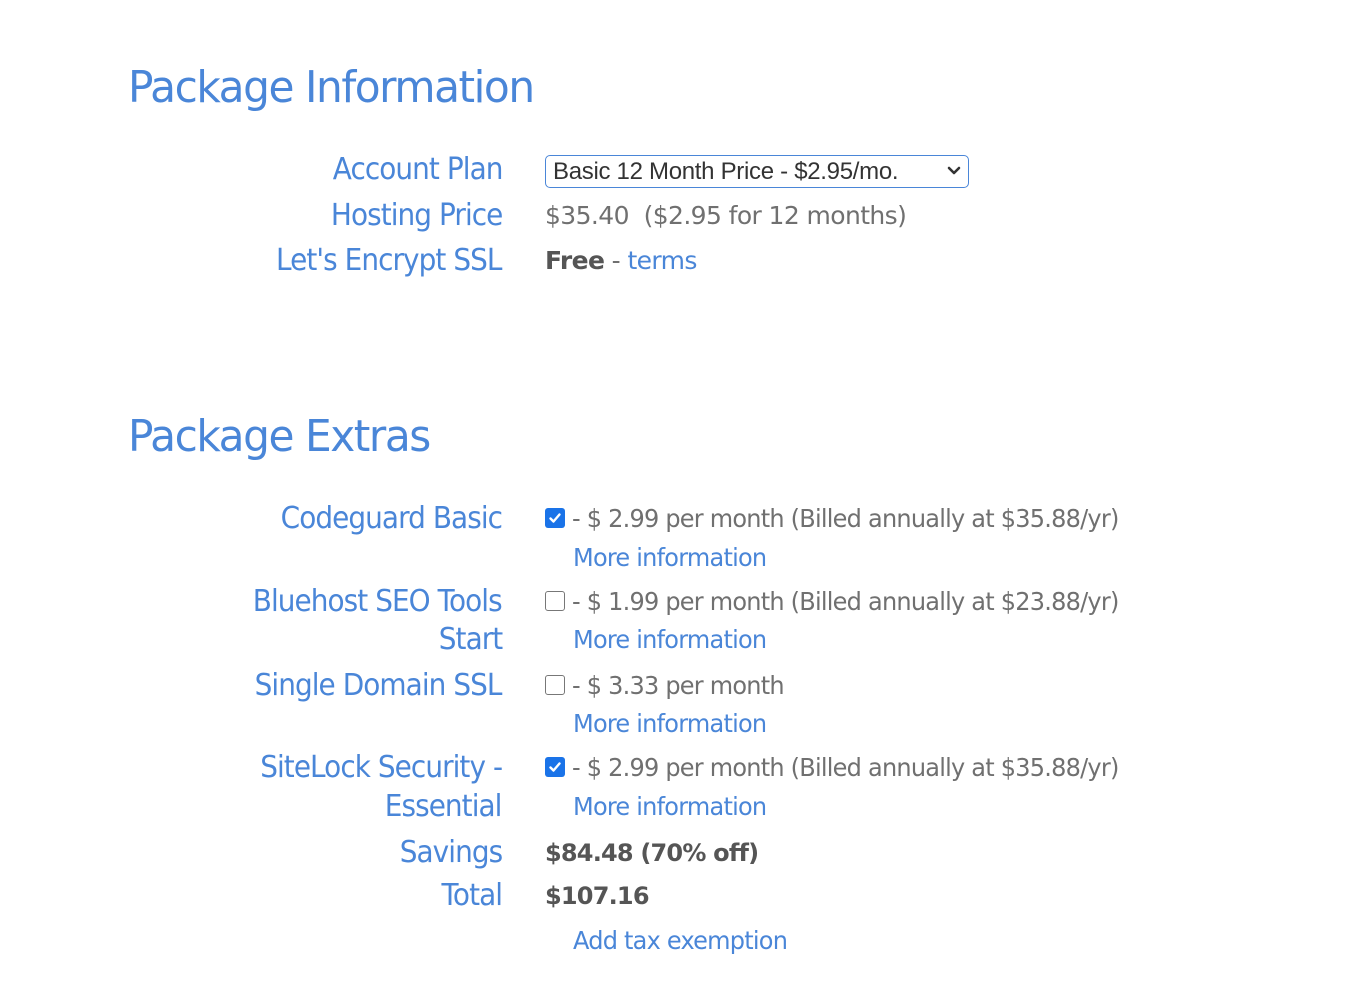 The image size is (1362, 1008). Describe the element at coordinates (279, 436) in the screenshot. I see `package-extras-heading: Package Extras` at that location.